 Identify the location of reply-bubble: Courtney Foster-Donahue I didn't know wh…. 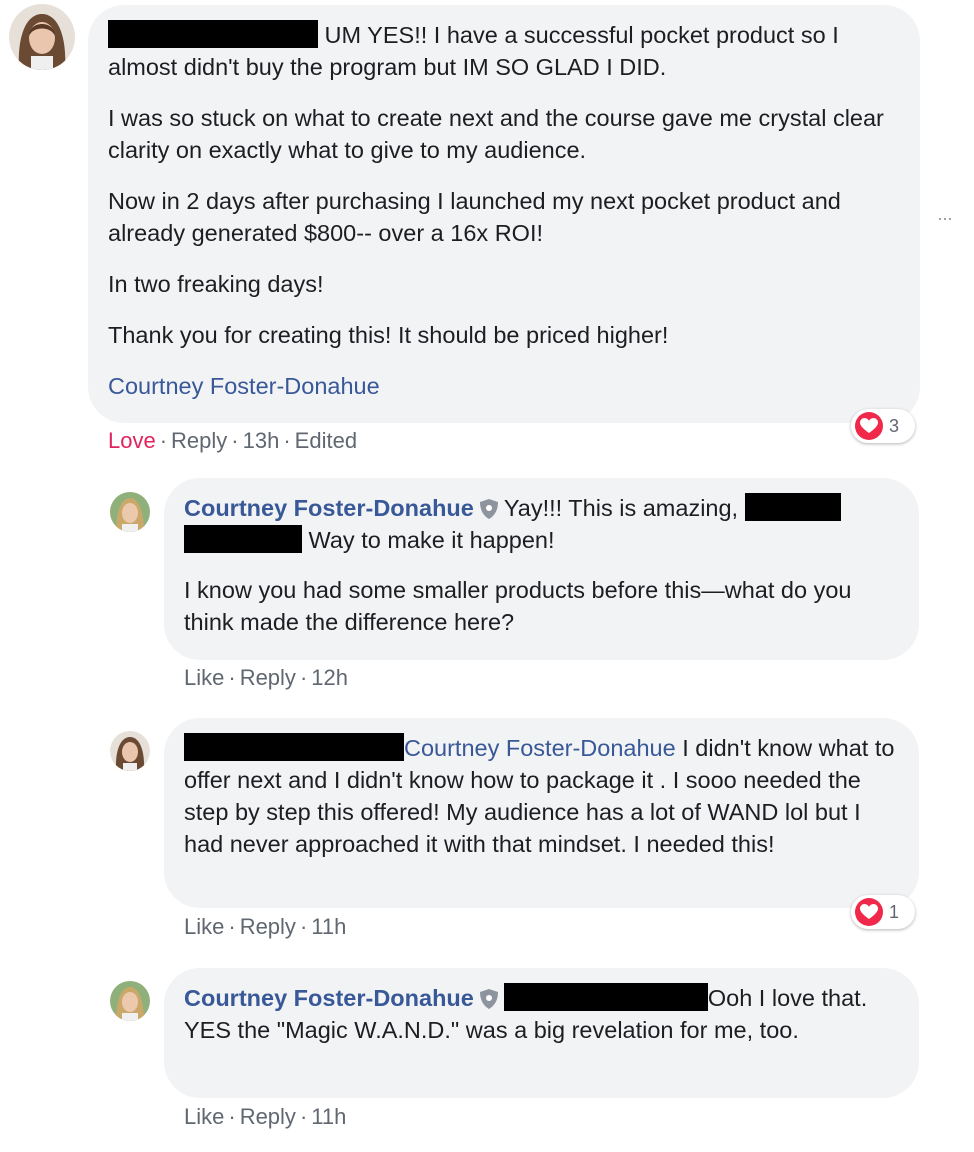
(541, 813).